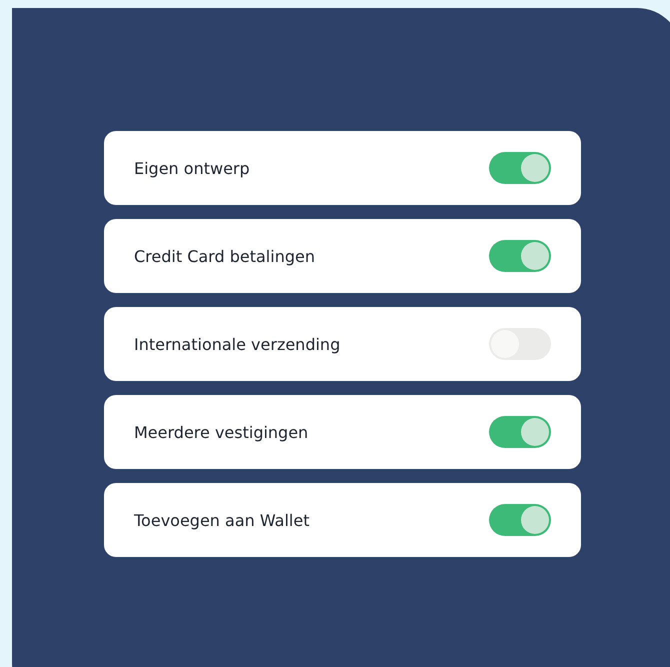 The image size is (670, 667). Describe the element at coordinates (222, 520) in the screenshot. I see `setting-label: Toevoegen aan Wallet` at that location.